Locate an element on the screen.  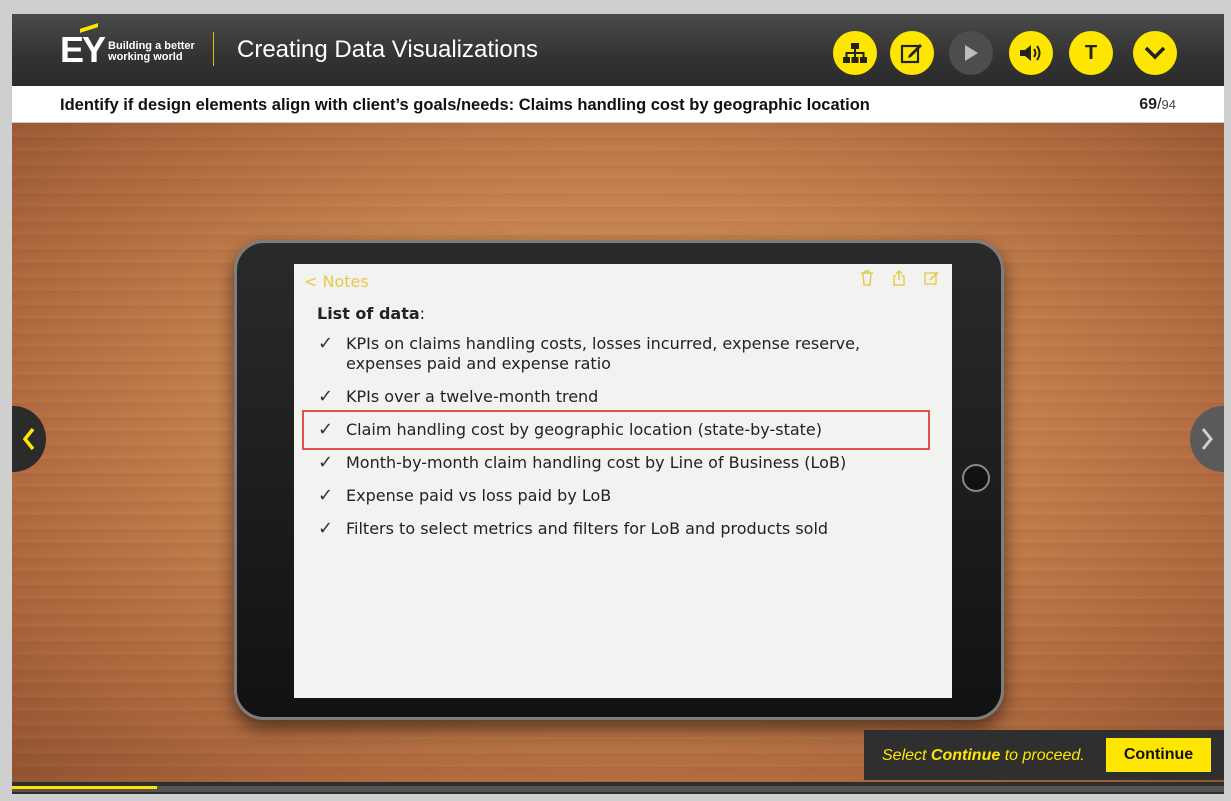
audio-button is located at coordinates (1031, 53).